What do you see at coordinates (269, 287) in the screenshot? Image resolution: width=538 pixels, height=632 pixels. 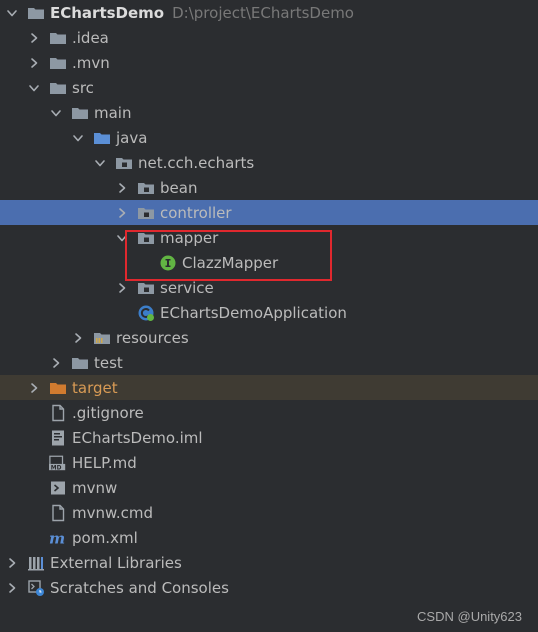 I see `tree-node-service: service` at bounding box center [269, 287].